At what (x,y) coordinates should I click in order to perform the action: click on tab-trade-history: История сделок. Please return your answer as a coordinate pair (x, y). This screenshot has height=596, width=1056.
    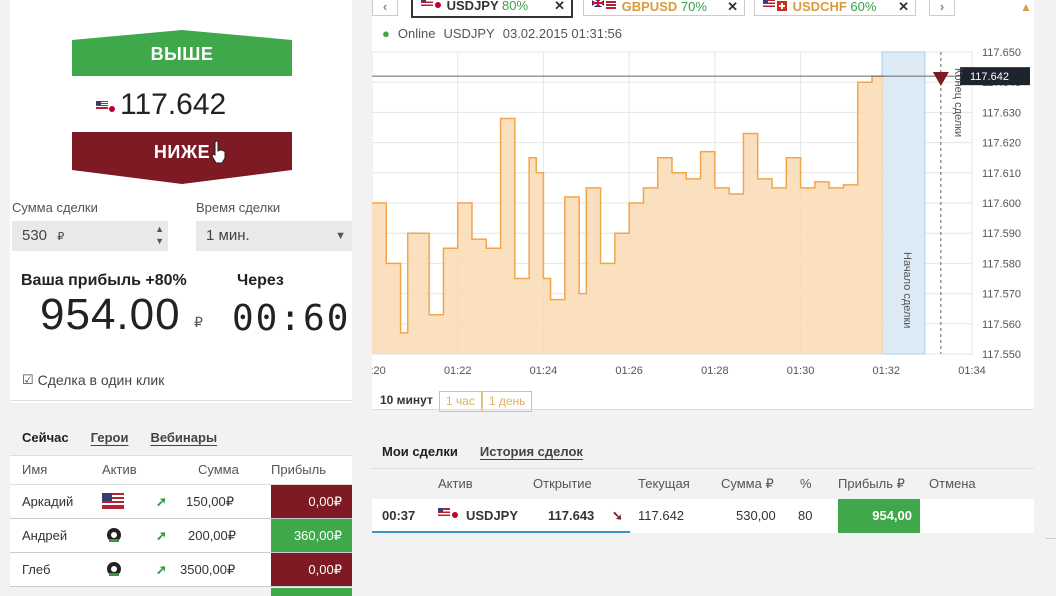
    Looking at the image, I should click on (531, 451).